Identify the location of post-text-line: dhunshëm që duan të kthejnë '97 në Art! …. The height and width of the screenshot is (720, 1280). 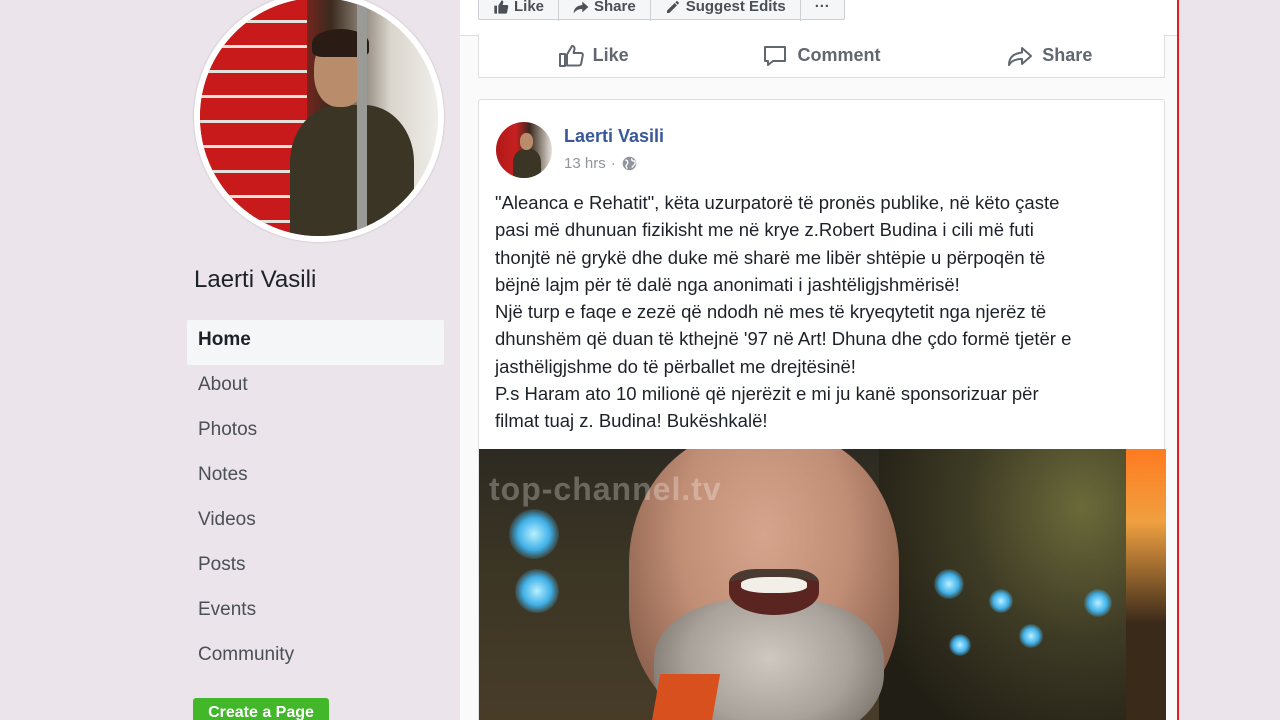
(783, 339).